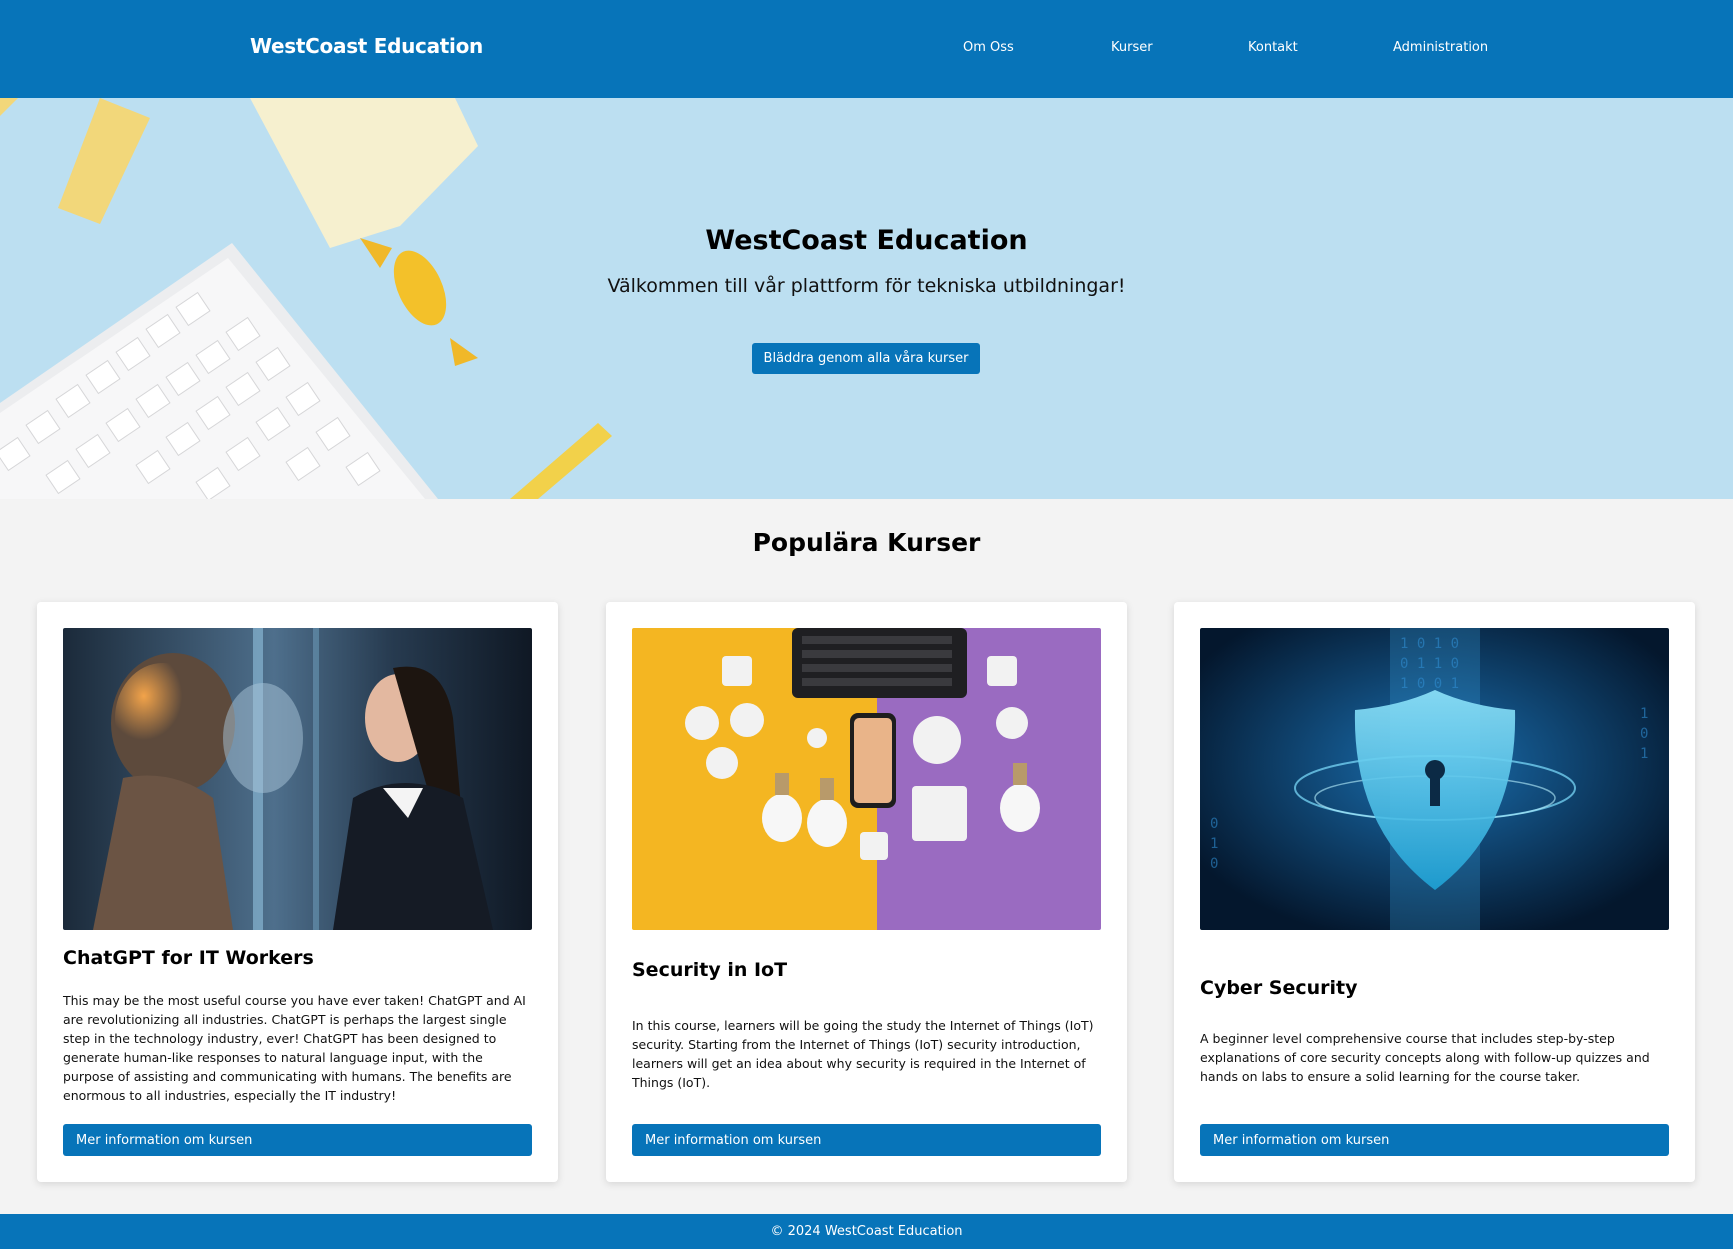  What do you see at coordinates (1429, 664) in the screenshot?
I see `svg-text: 0 1 1 0` at bounding box center [1429, 664].